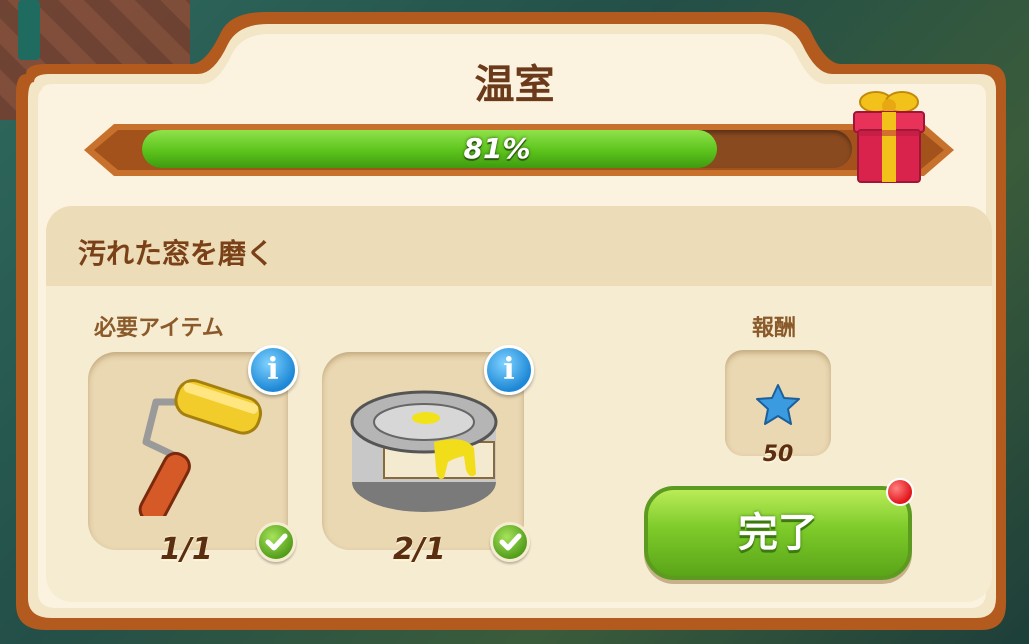  I want to click on paint-can-icon, so click(424, 451).